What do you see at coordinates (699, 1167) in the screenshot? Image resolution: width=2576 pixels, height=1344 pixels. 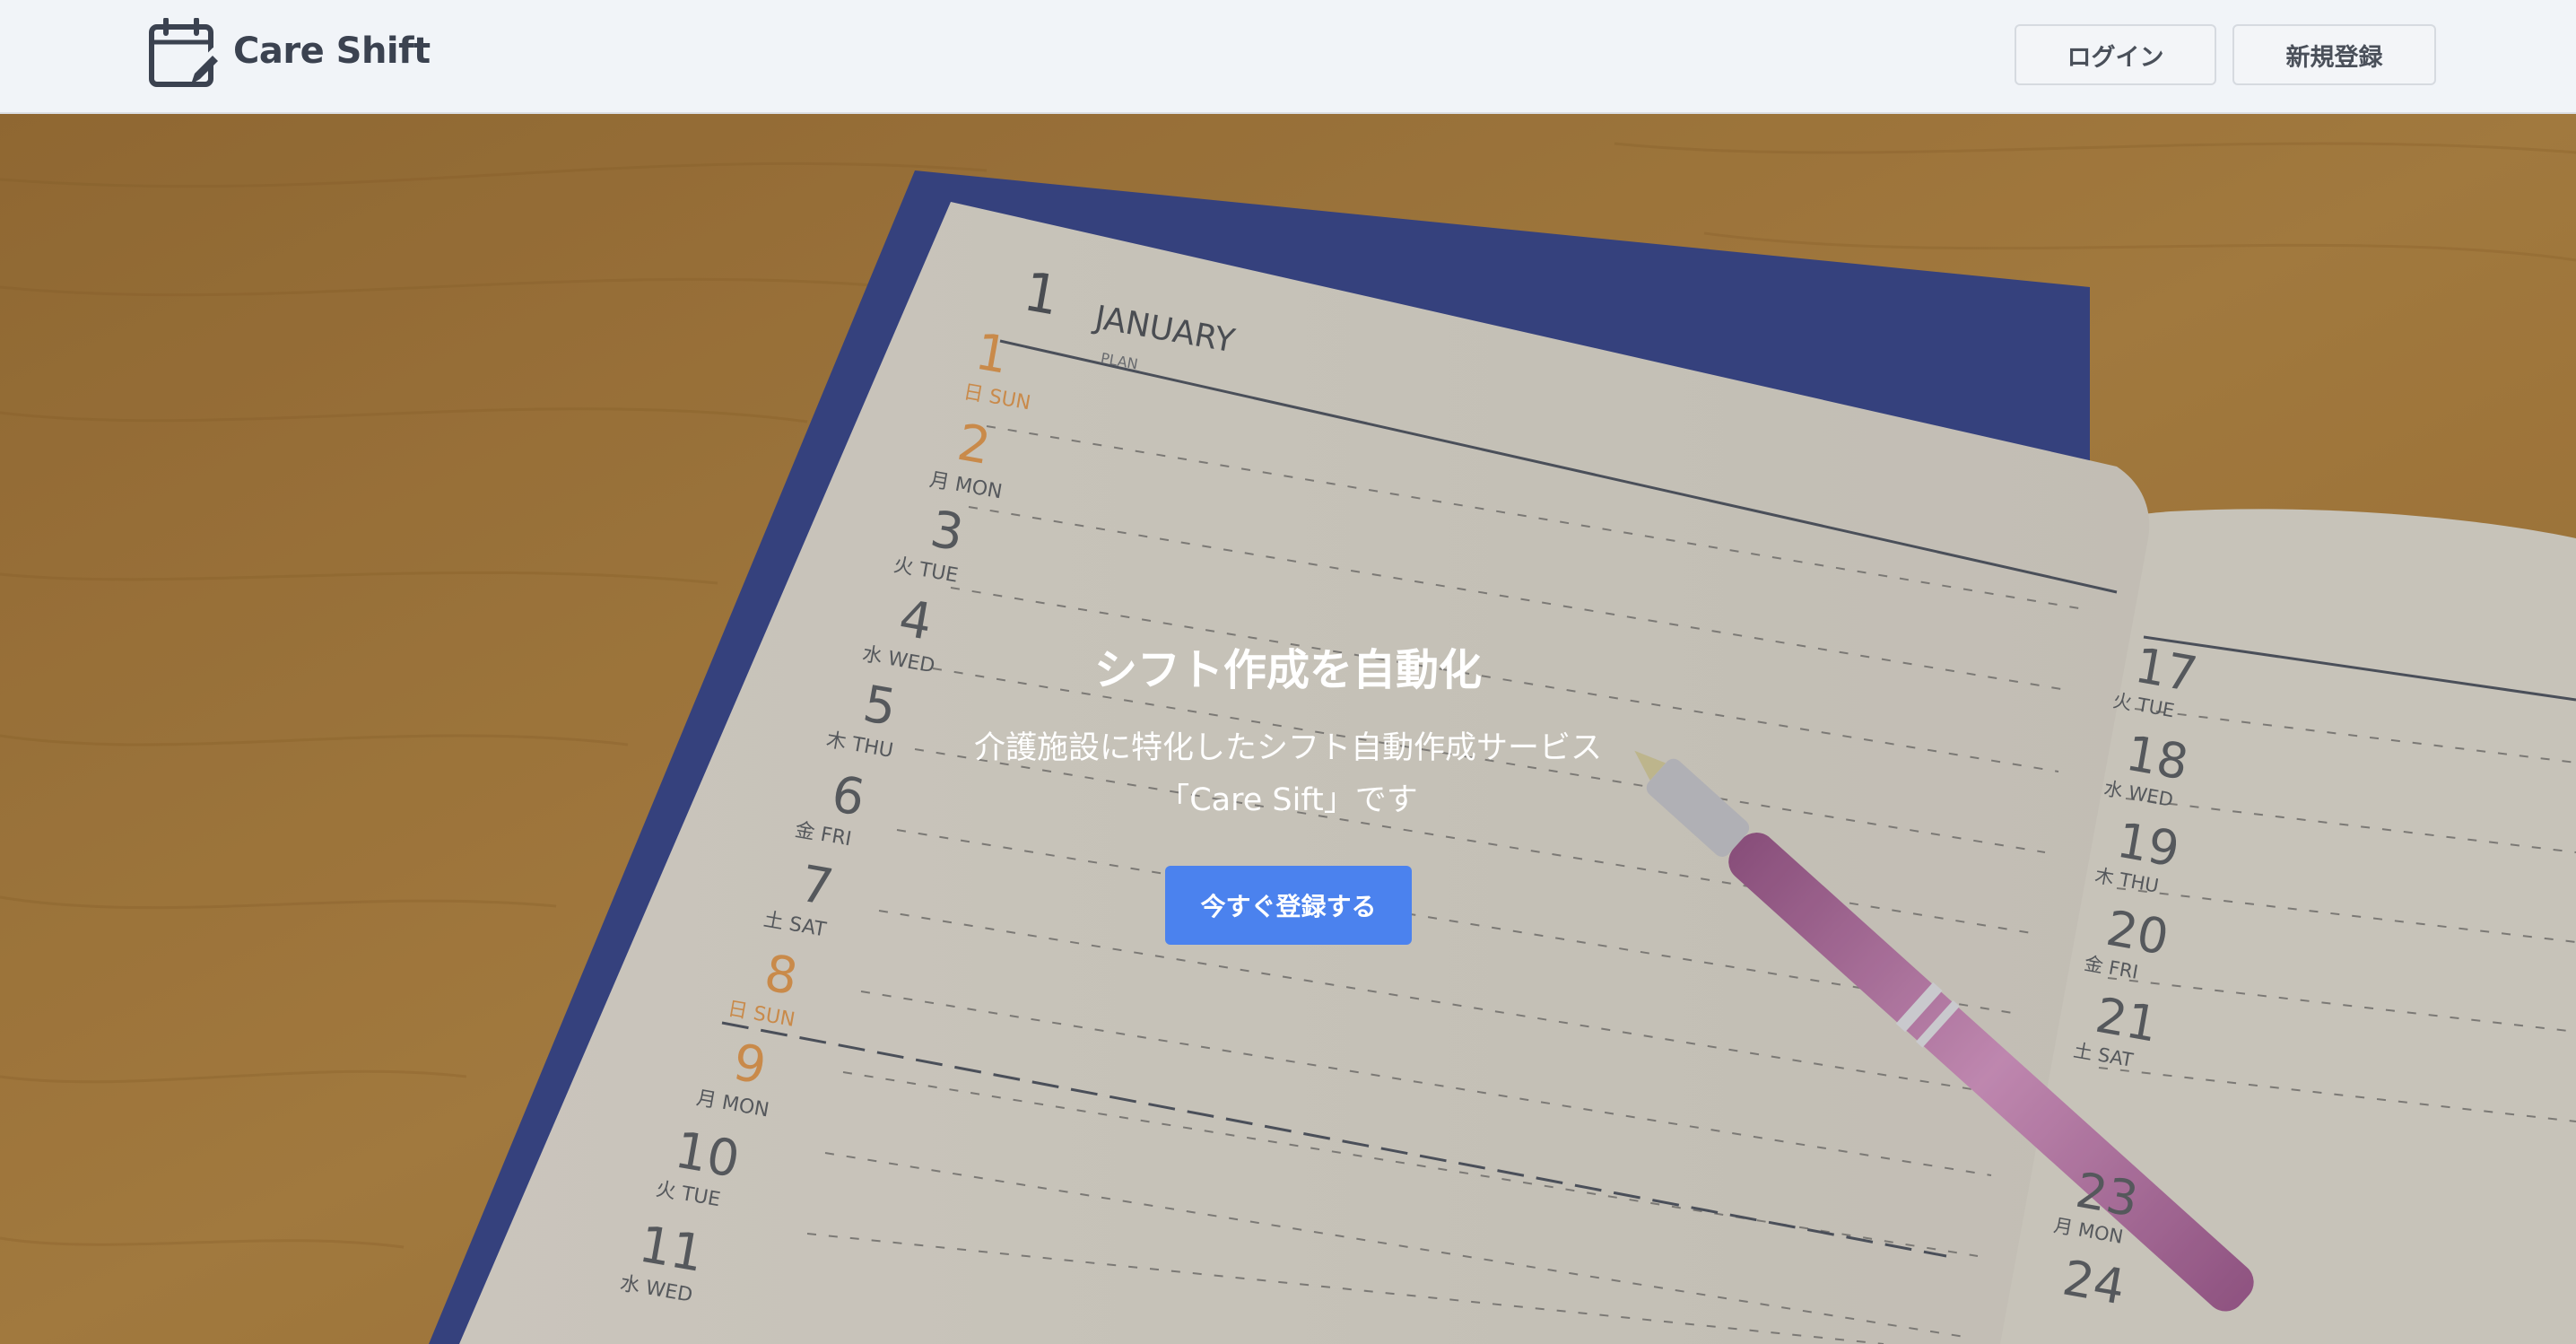 I see `planner-day: 10 火 TUE` at bounding box center [699, 1167].